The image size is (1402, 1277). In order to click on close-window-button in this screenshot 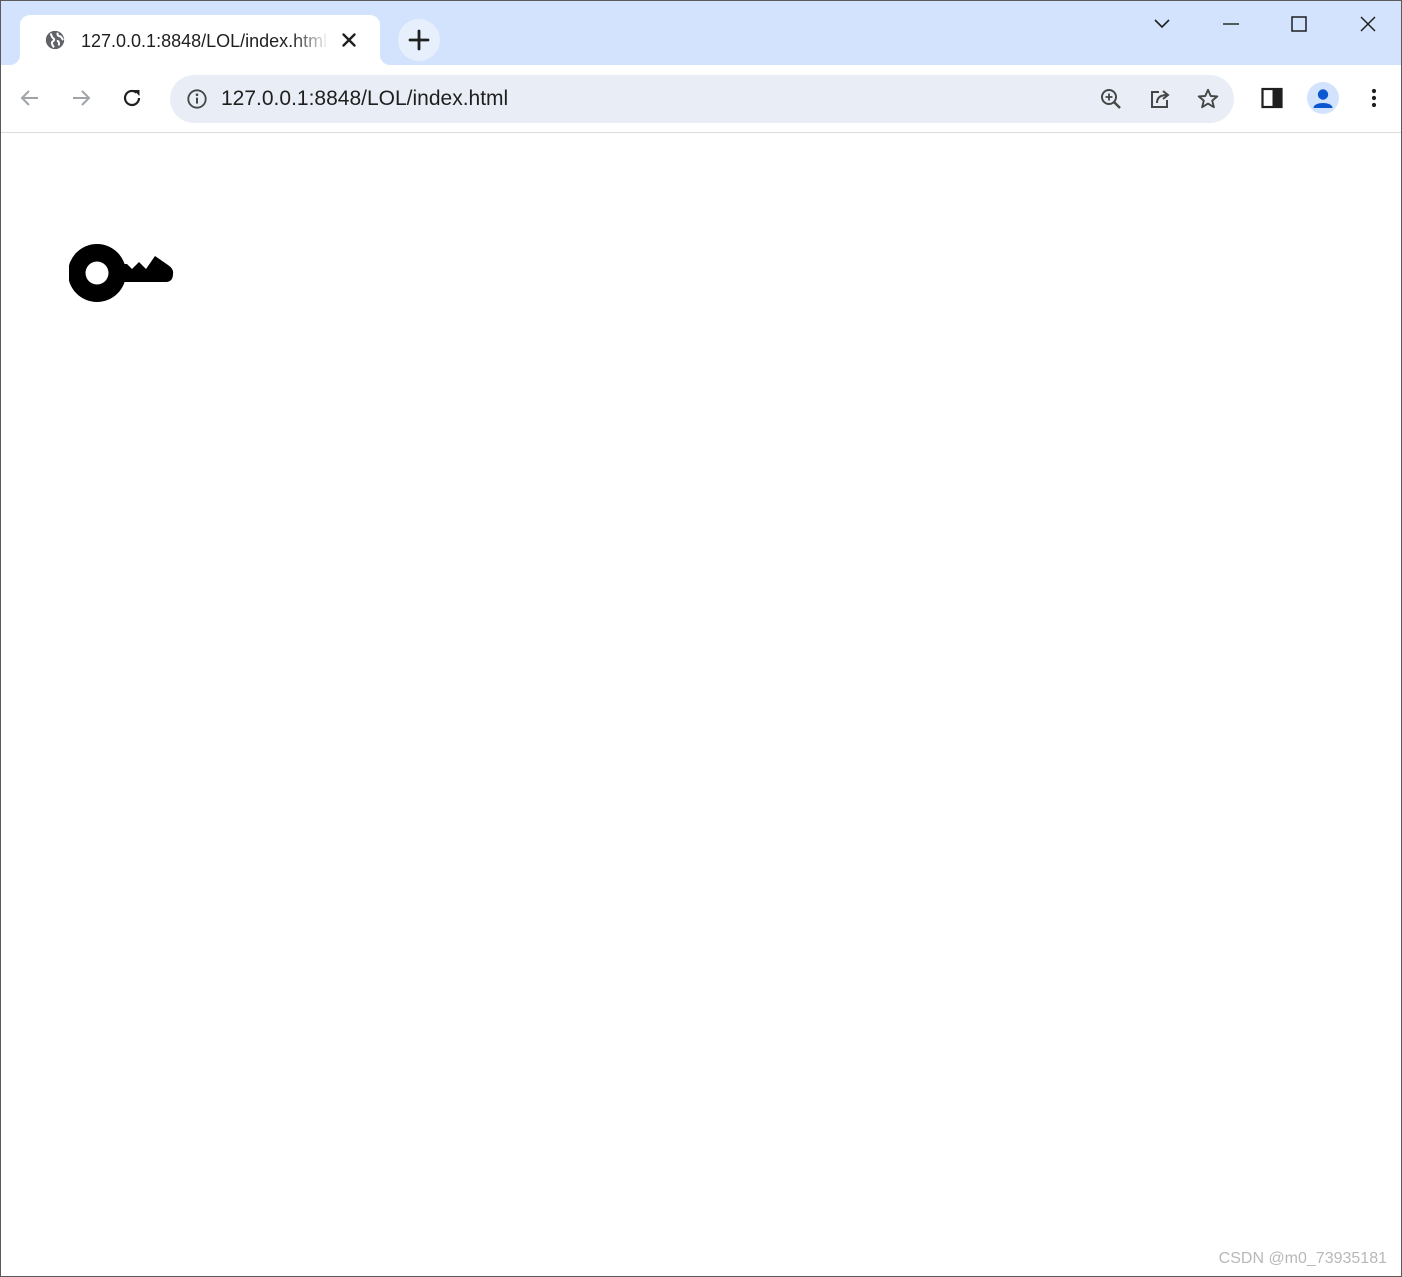, I will do `click(1368, 24)`.